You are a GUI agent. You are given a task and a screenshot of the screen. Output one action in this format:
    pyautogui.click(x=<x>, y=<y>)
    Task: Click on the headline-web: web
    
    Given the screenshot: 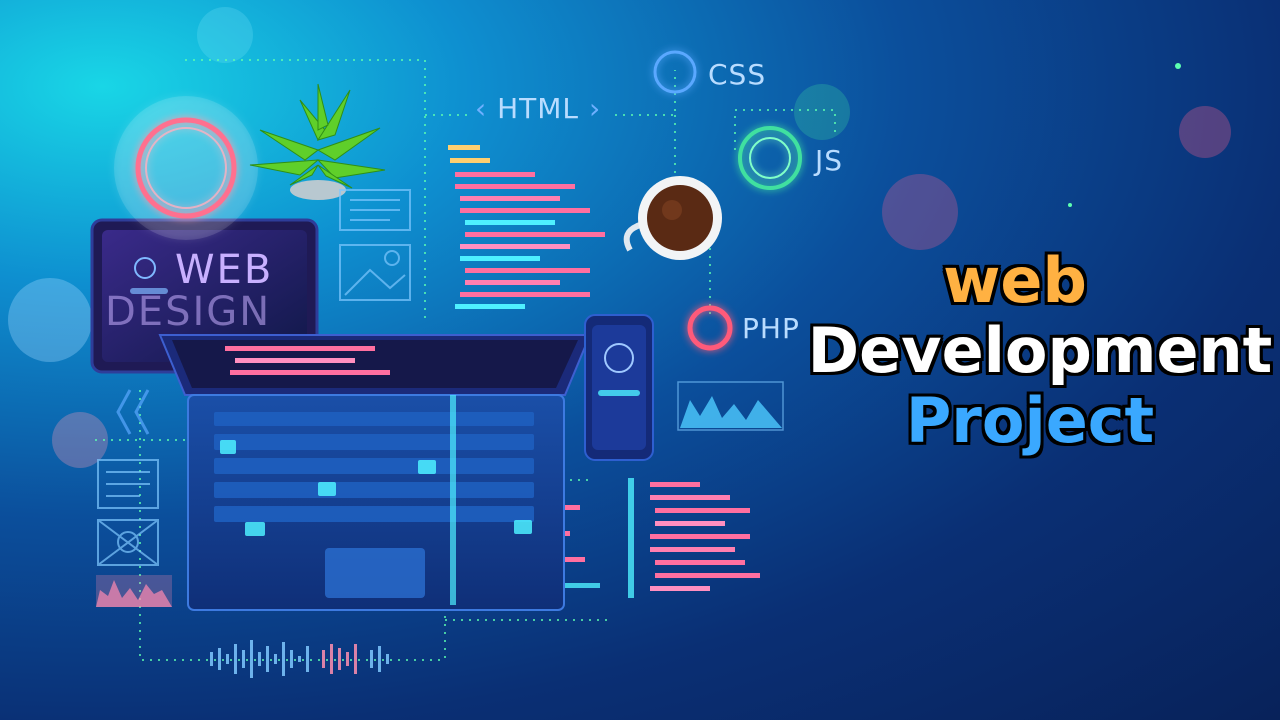 What is the action you would take?
    pyautogui.click(x=1015, y=280)
    